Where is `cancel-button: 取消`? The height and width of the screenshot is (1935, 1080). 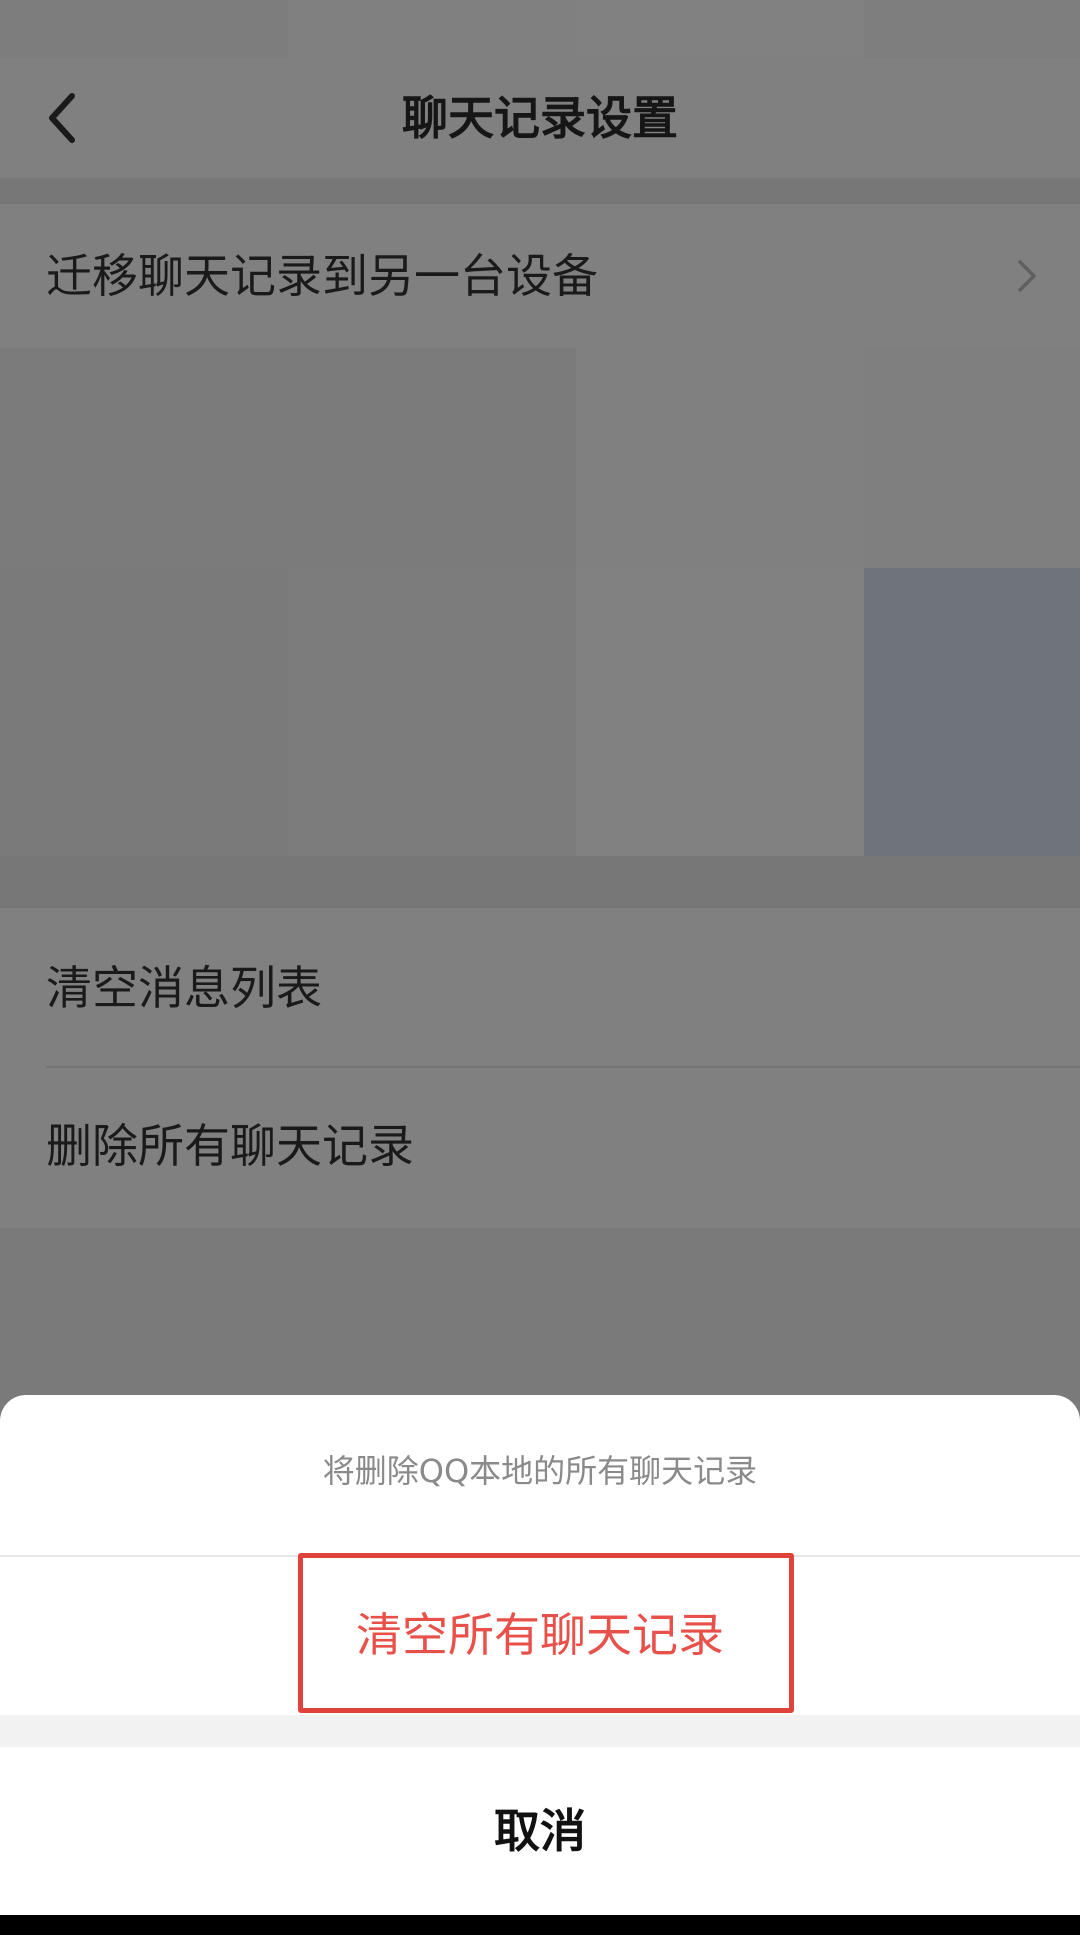 cancel-button: 取消 is located at coordinates (540, 1831).